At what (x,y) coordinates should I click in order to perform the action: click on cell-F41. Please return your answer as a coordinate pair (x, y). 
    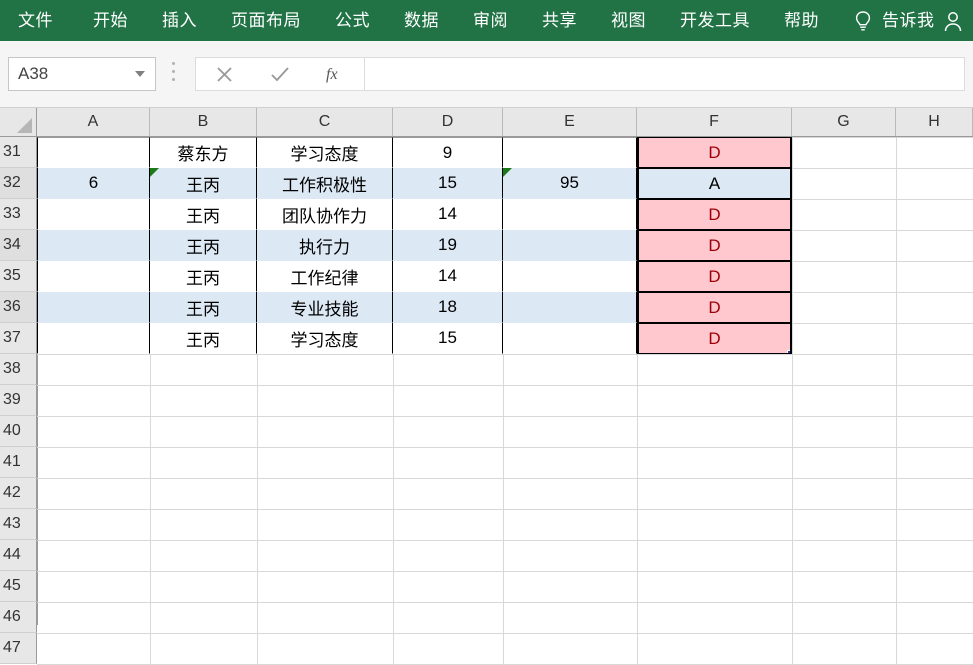
    Looking at the image, I should click on (714, 462).